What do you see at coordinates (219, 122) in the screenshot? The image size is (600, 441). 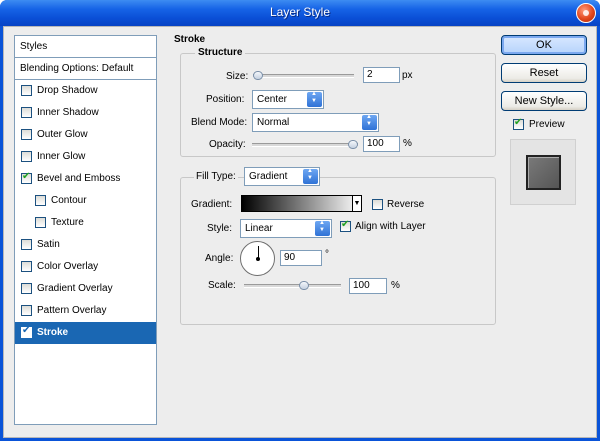 I see `blend-mode-label: Blend Mode:` at bounding box center [219, 122].